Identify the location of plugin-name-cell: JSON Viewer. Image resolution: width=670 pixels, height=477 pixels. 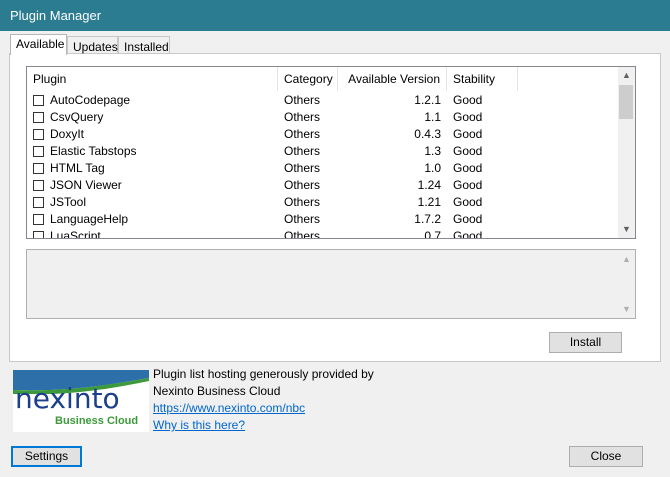
(86, 185).